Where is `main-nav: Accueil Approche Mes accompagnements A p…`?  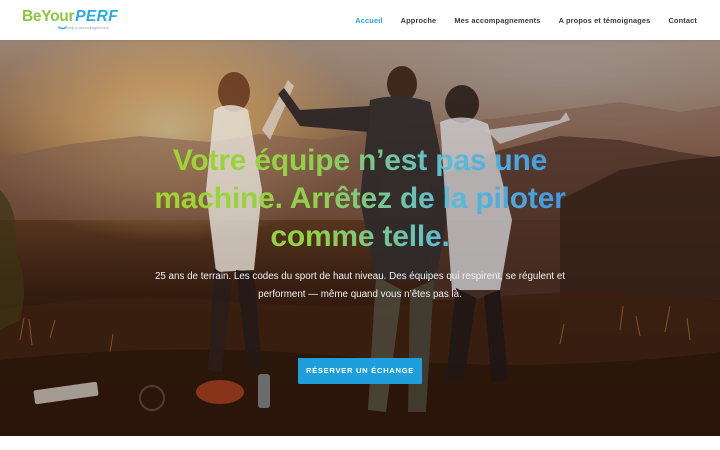 main-nav: Accueil Approche Mes accompagnements A p… is located at coordinates (517, 20).